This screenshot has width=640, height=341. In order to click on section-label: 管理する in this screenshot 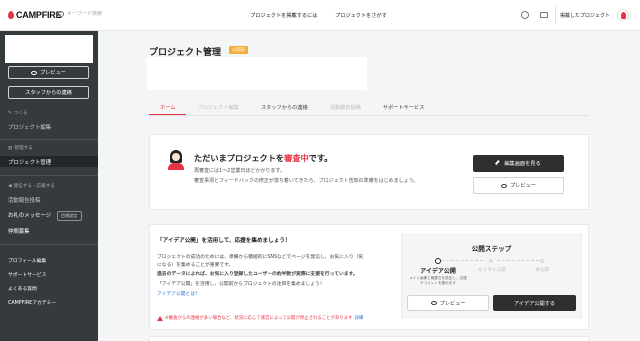, I will do `click(23, 148)`.